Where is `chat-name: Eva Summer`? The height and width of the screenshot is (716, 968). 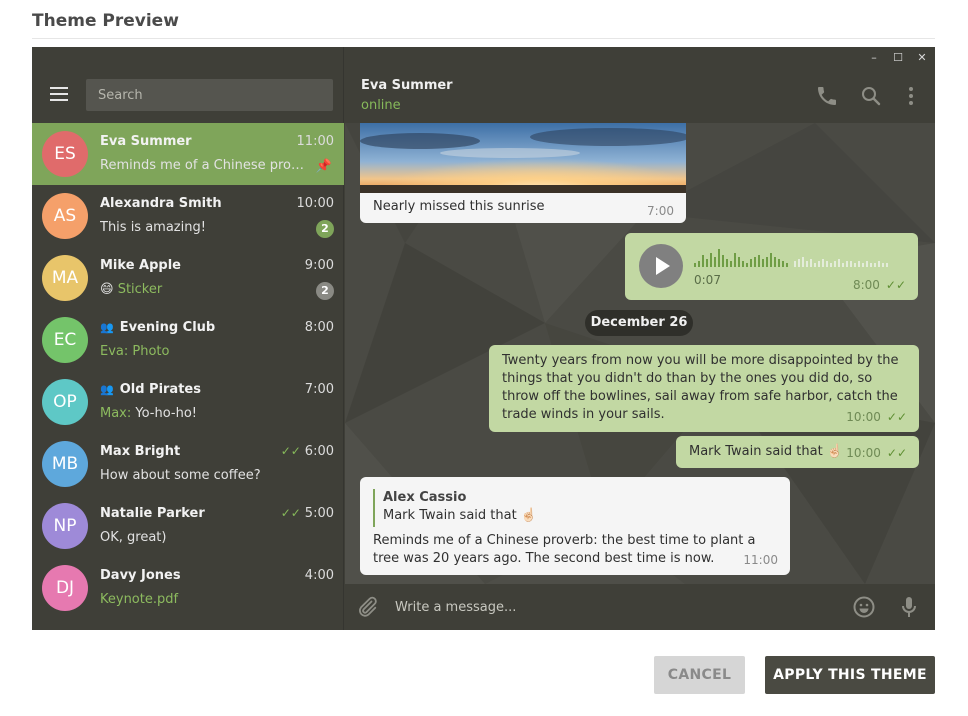 chat-name: Eva Summer is located at coordinates (146, 141).